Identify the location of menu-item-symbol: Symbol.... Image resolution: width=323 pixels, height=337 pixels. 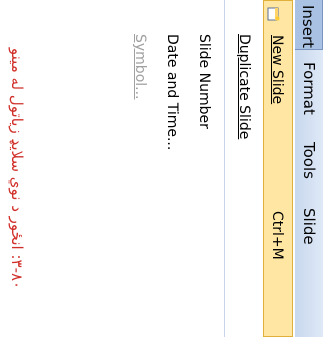
(140, 168).